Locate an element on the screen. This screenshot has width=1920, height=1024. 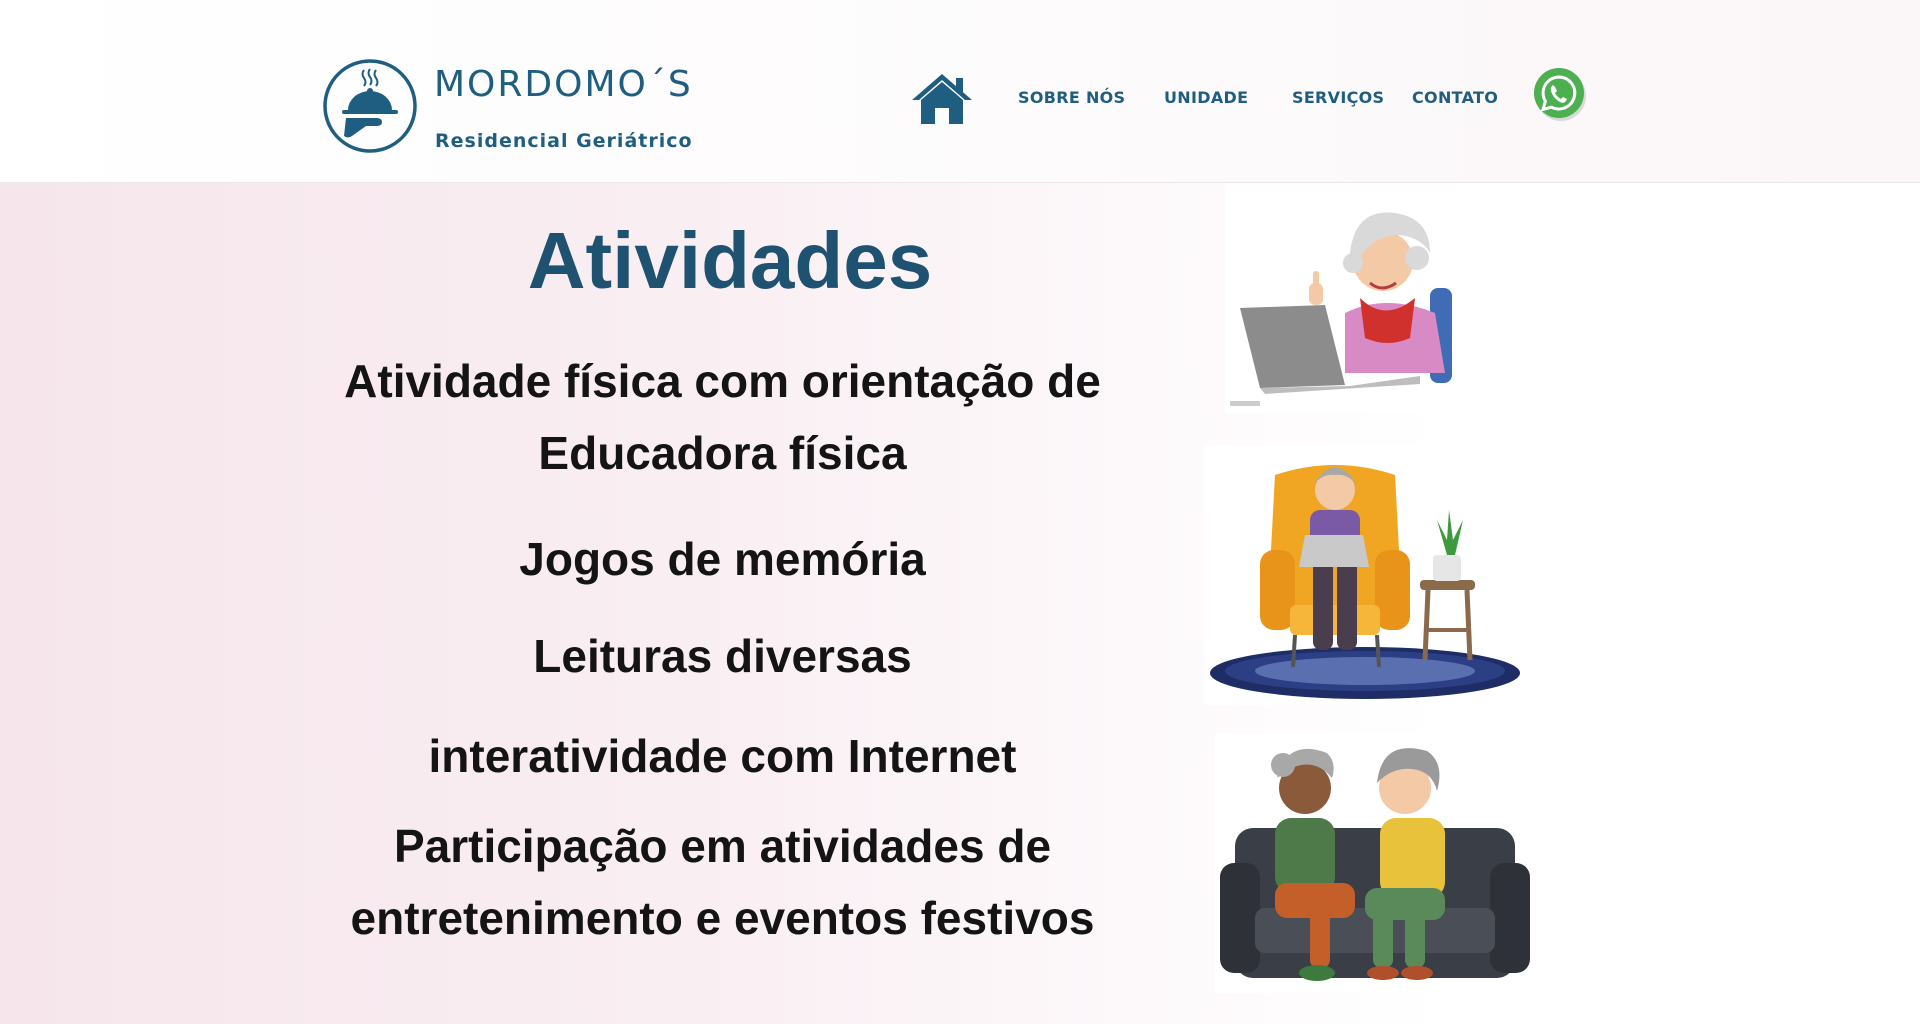
illustration-women-sofa is located at coordinates (1375, 863).